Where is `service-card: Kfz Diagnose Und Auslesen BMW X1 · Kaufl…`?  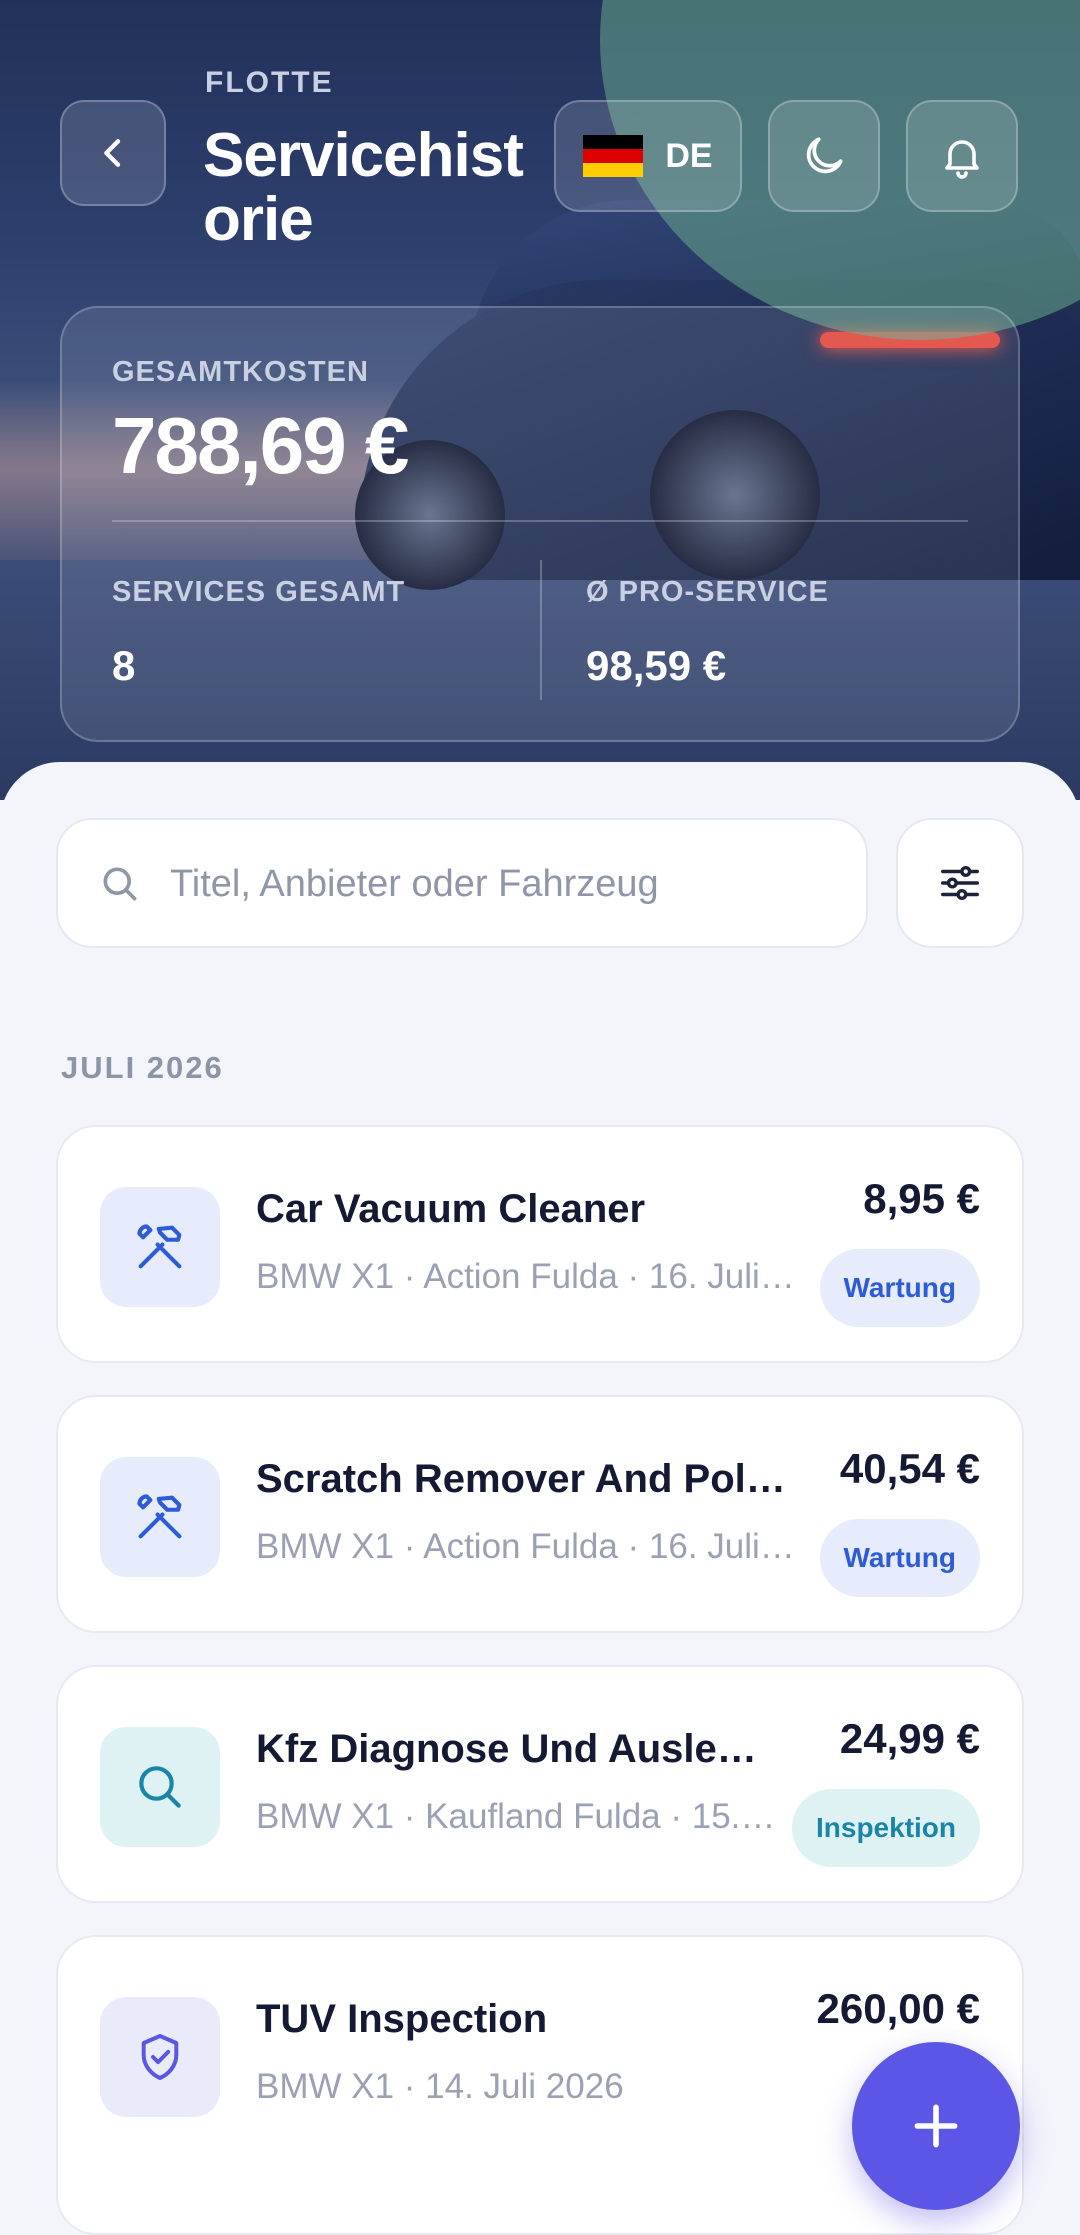 service-card: Kfz Diagnose Und Auslesen BMW X1 · Kaufl… is located at coordinates (540, 1784).